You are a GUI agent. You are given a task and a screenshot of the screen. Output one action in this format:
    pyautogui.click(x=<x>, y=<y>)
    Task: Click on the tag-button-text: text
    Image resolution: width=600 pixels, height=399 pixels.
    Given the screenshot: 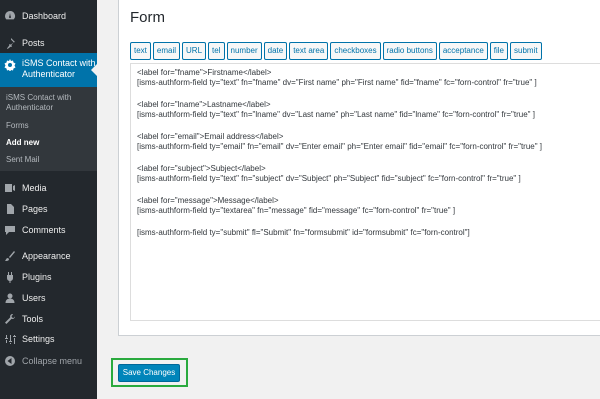 What is the action you would take?
    pyautogui.click(x=140, y=51)
    